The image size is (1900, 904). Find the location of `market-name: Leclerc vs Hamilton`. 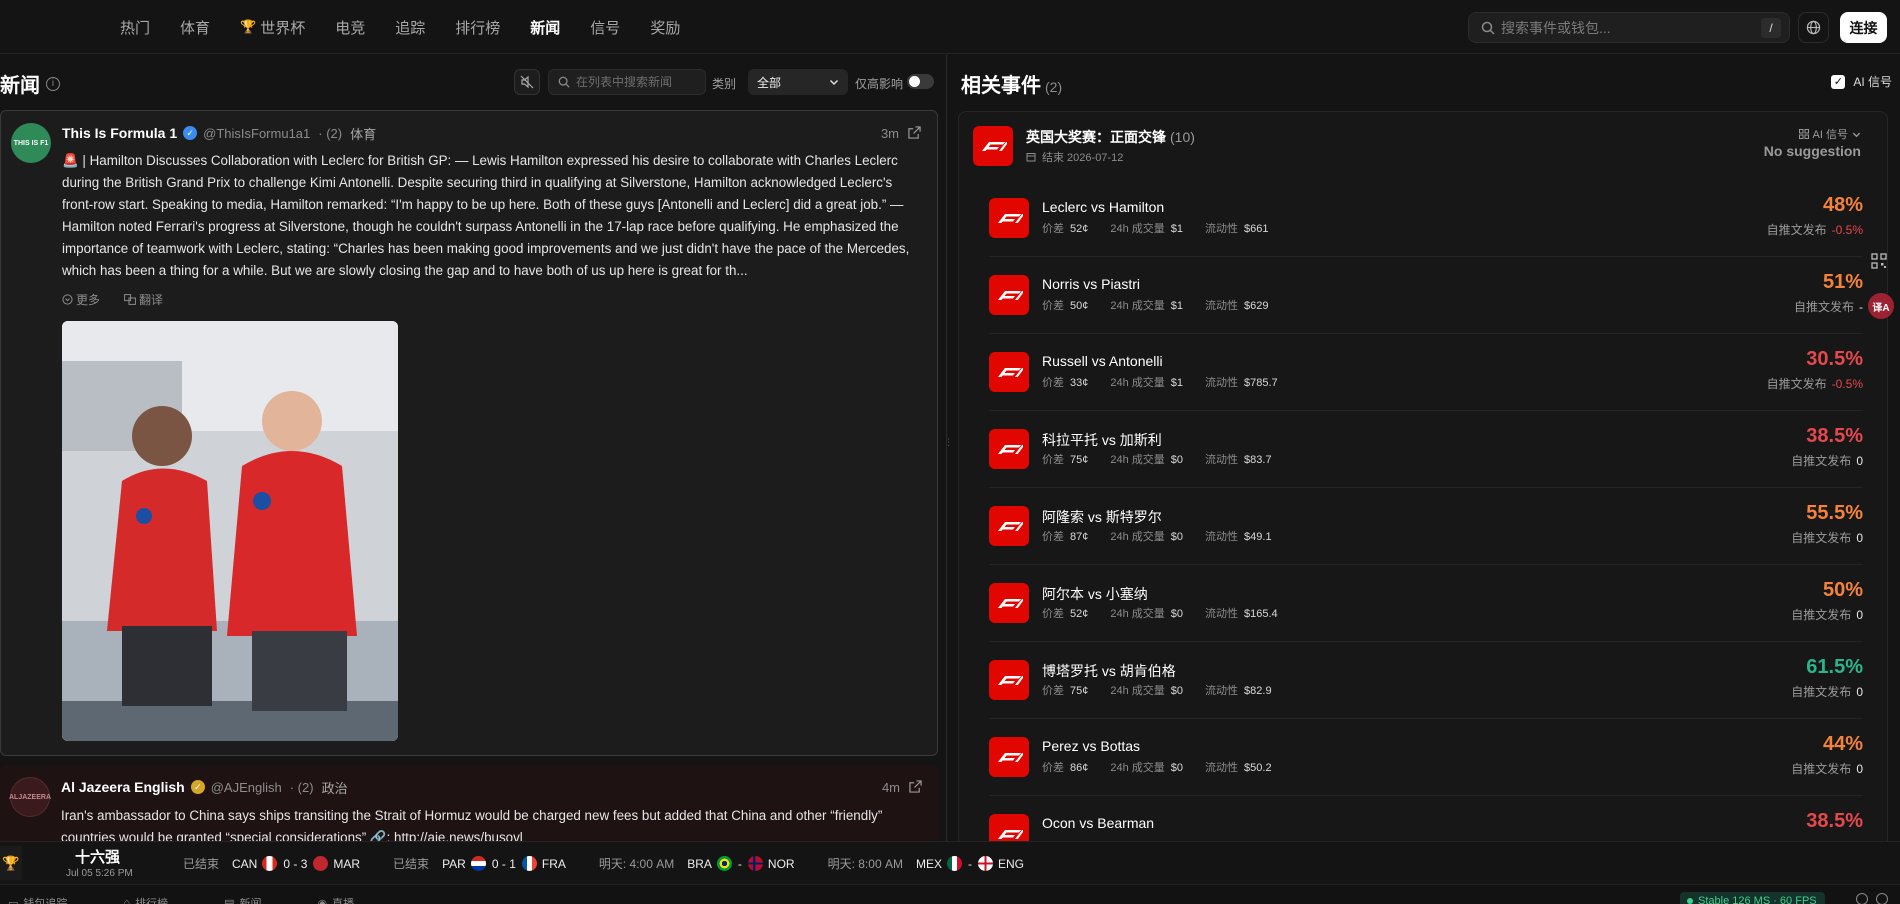

market-name: Leclerc vs Hamilton is located at coordinates (1103, 207).